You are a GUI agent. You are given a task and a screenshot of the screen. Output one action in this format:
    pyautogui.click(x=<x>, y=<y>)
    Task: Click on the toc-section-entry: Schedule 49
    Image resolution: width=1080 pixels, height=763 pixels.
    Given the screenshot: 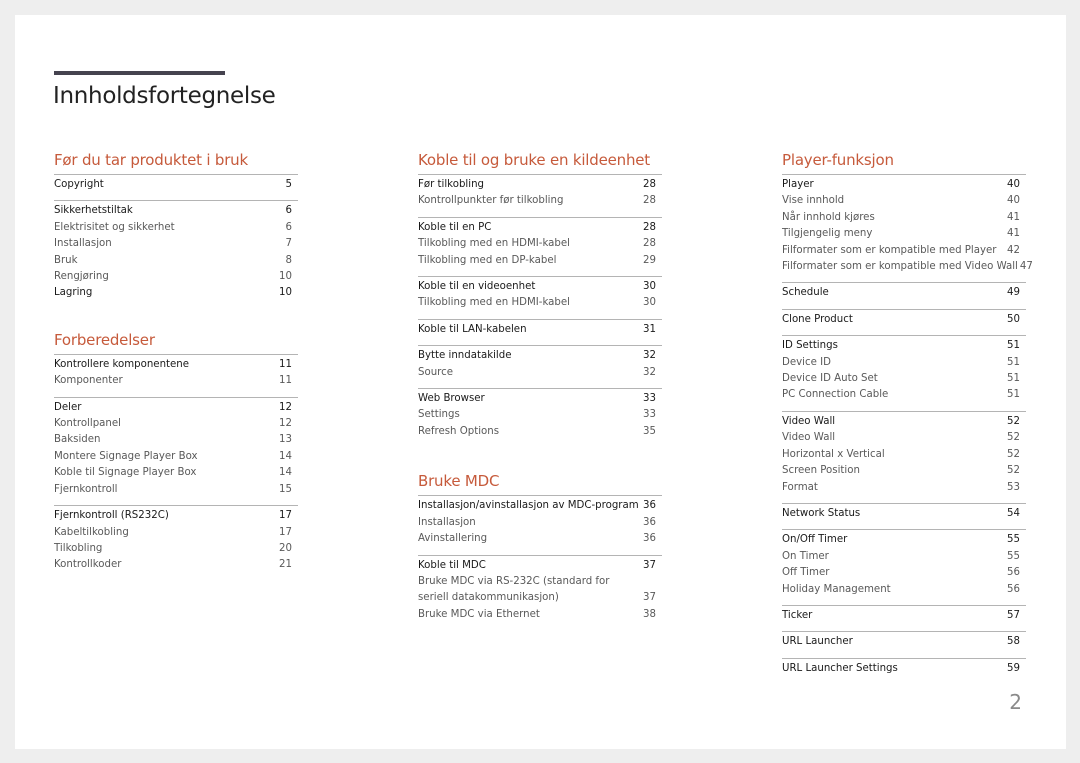 What is the action you would take?
    pyautogui.click(x=904, y=293)
    